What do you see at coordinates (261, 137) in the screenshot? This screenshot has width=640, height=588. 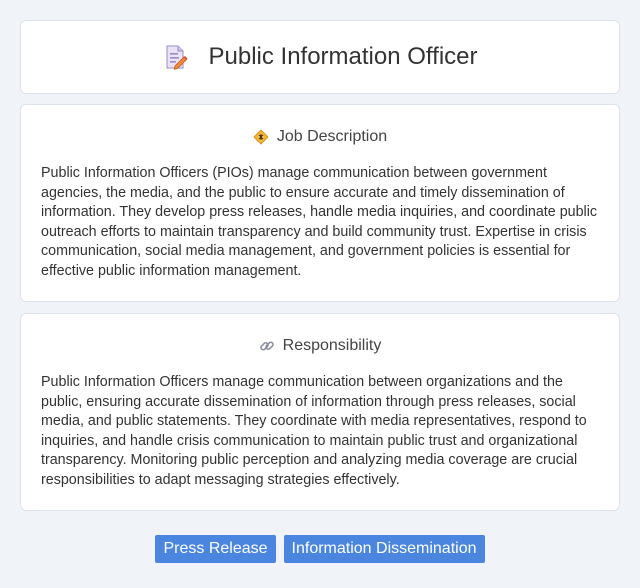 I see `diamond-badge-icon` at bounding box center [261, 137].